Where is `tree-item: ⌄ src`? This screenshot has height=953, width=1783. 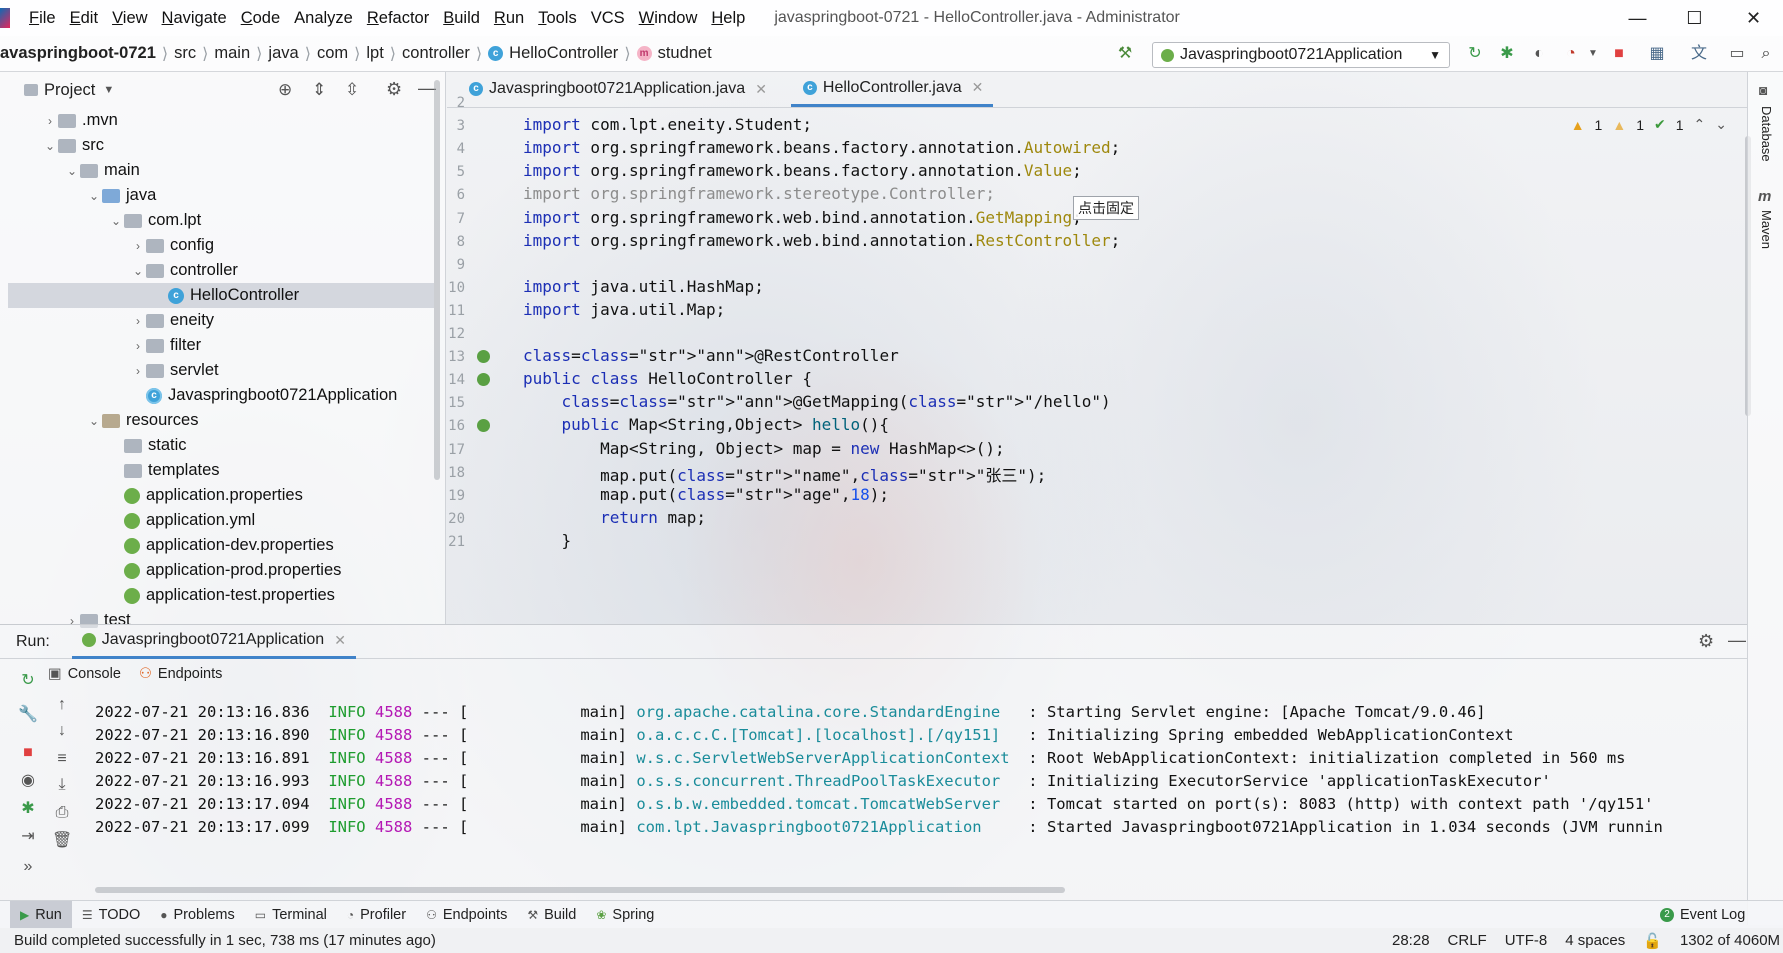
tree-item: ⌄ src is located at coordinates (52, 145).